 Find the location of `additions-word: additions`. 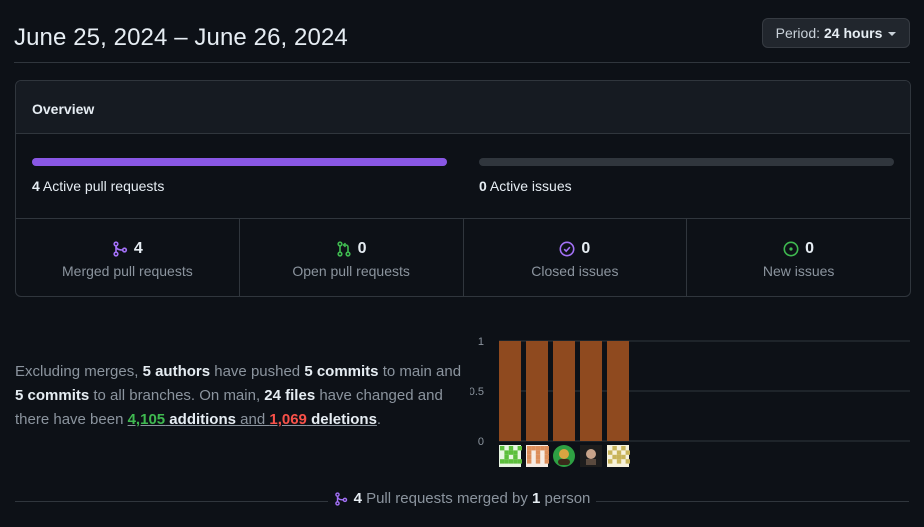

additions-word: additions is located at coordinates (200, 419).